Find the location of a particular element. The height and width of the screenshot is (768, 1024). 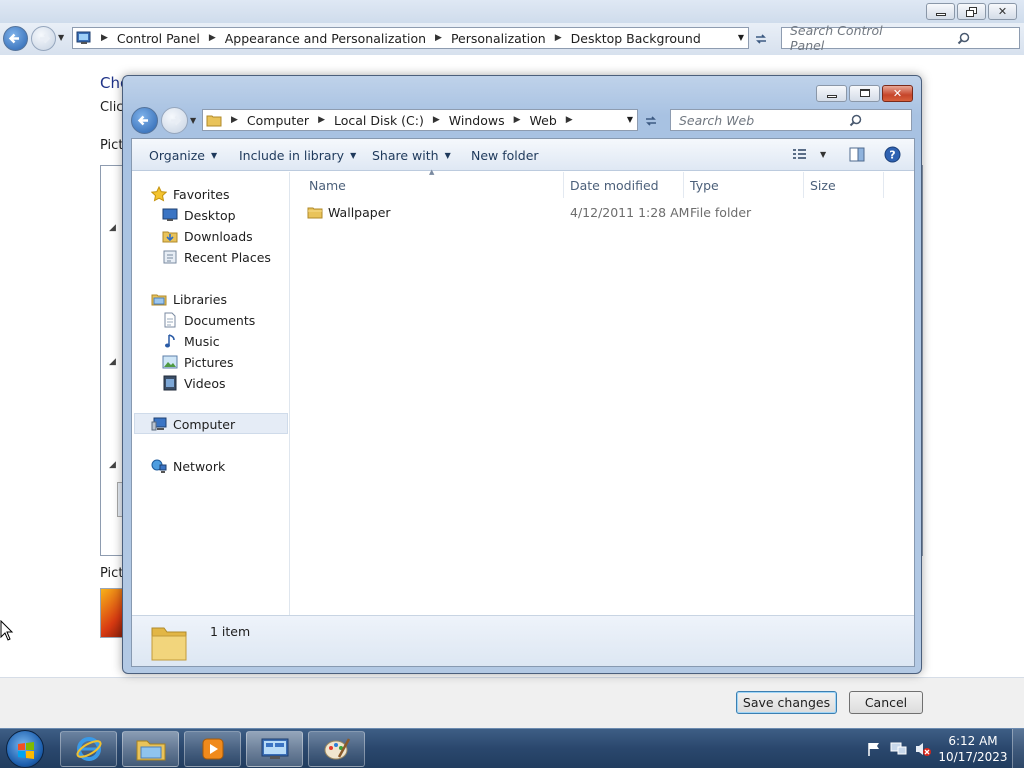

nav-documents: Documents is located at coordinates (208, 320).